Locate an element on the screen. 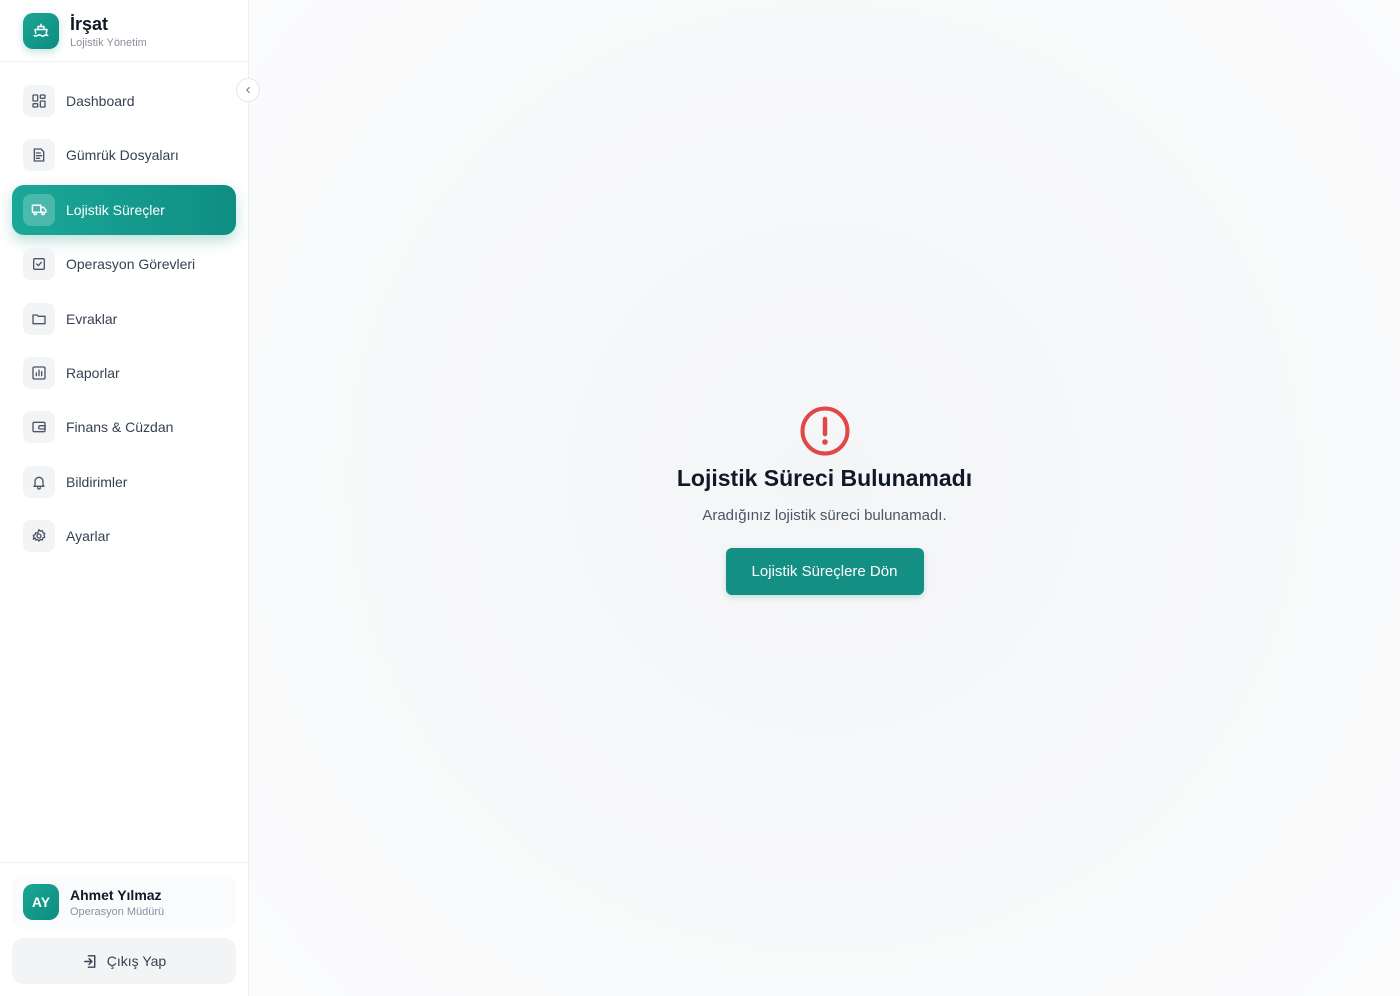  folder-icon is located at coordinates (39, 318).